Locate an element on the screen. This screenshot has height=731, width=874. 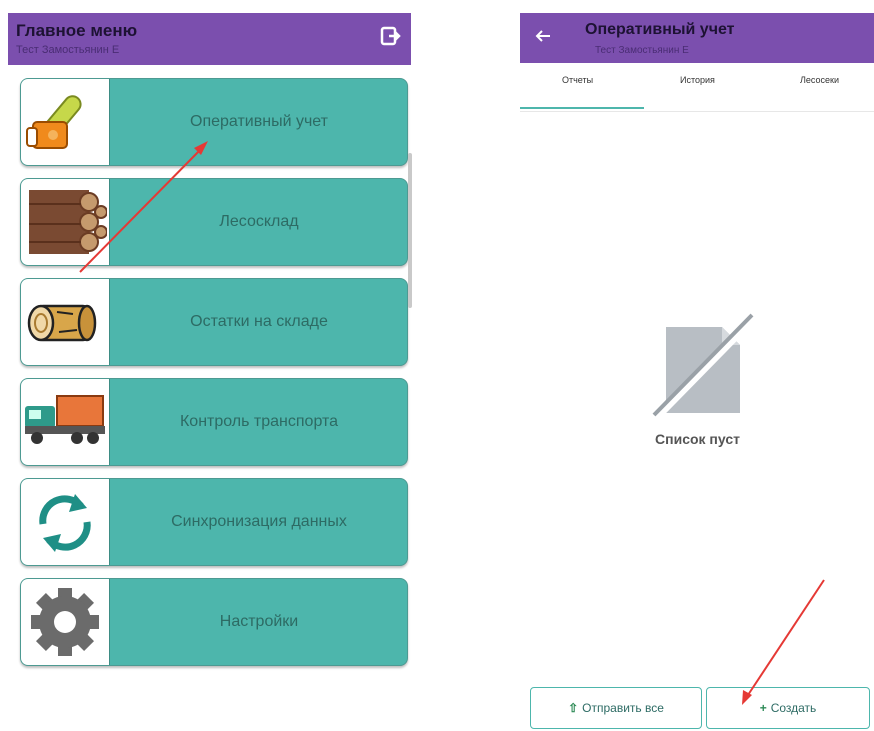
send-all-button: ⇧ Отправить все is located at coordinates (616, 708).